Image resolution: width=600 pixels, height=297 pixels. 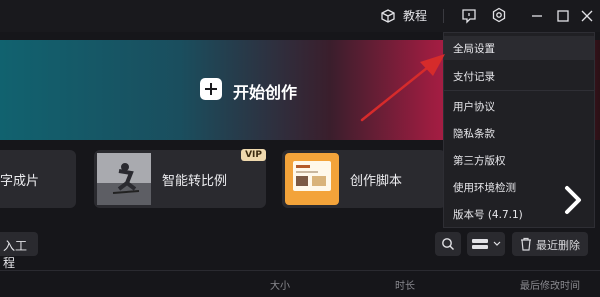 What do you see at coordinates (211, 89) in the screenshot?
I see `plus-icon` at bounding box center [211, 89].